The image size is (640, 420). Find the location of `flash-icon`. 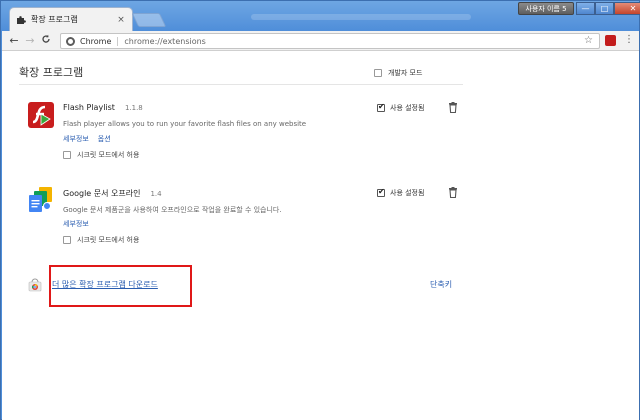

flash-icon is located at coordinates (41, 115).